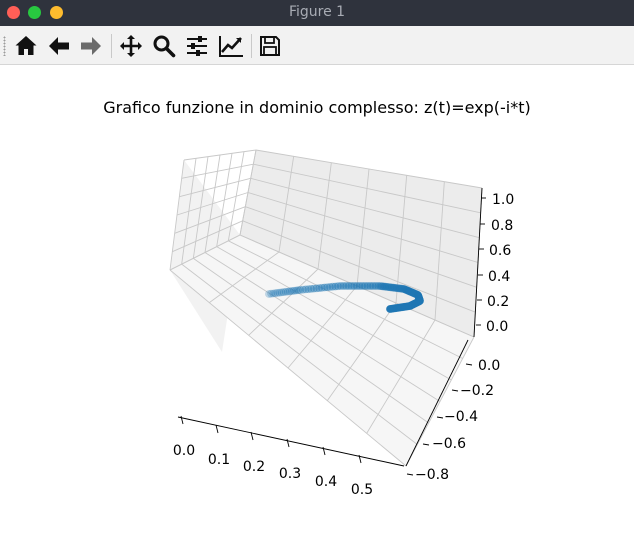 This screenshot has height=541, width=634. What do you see at coordinates (489, 366) in the screenshot?
I see `y-tick-label: 0.0` at bounding box center [489, 366].